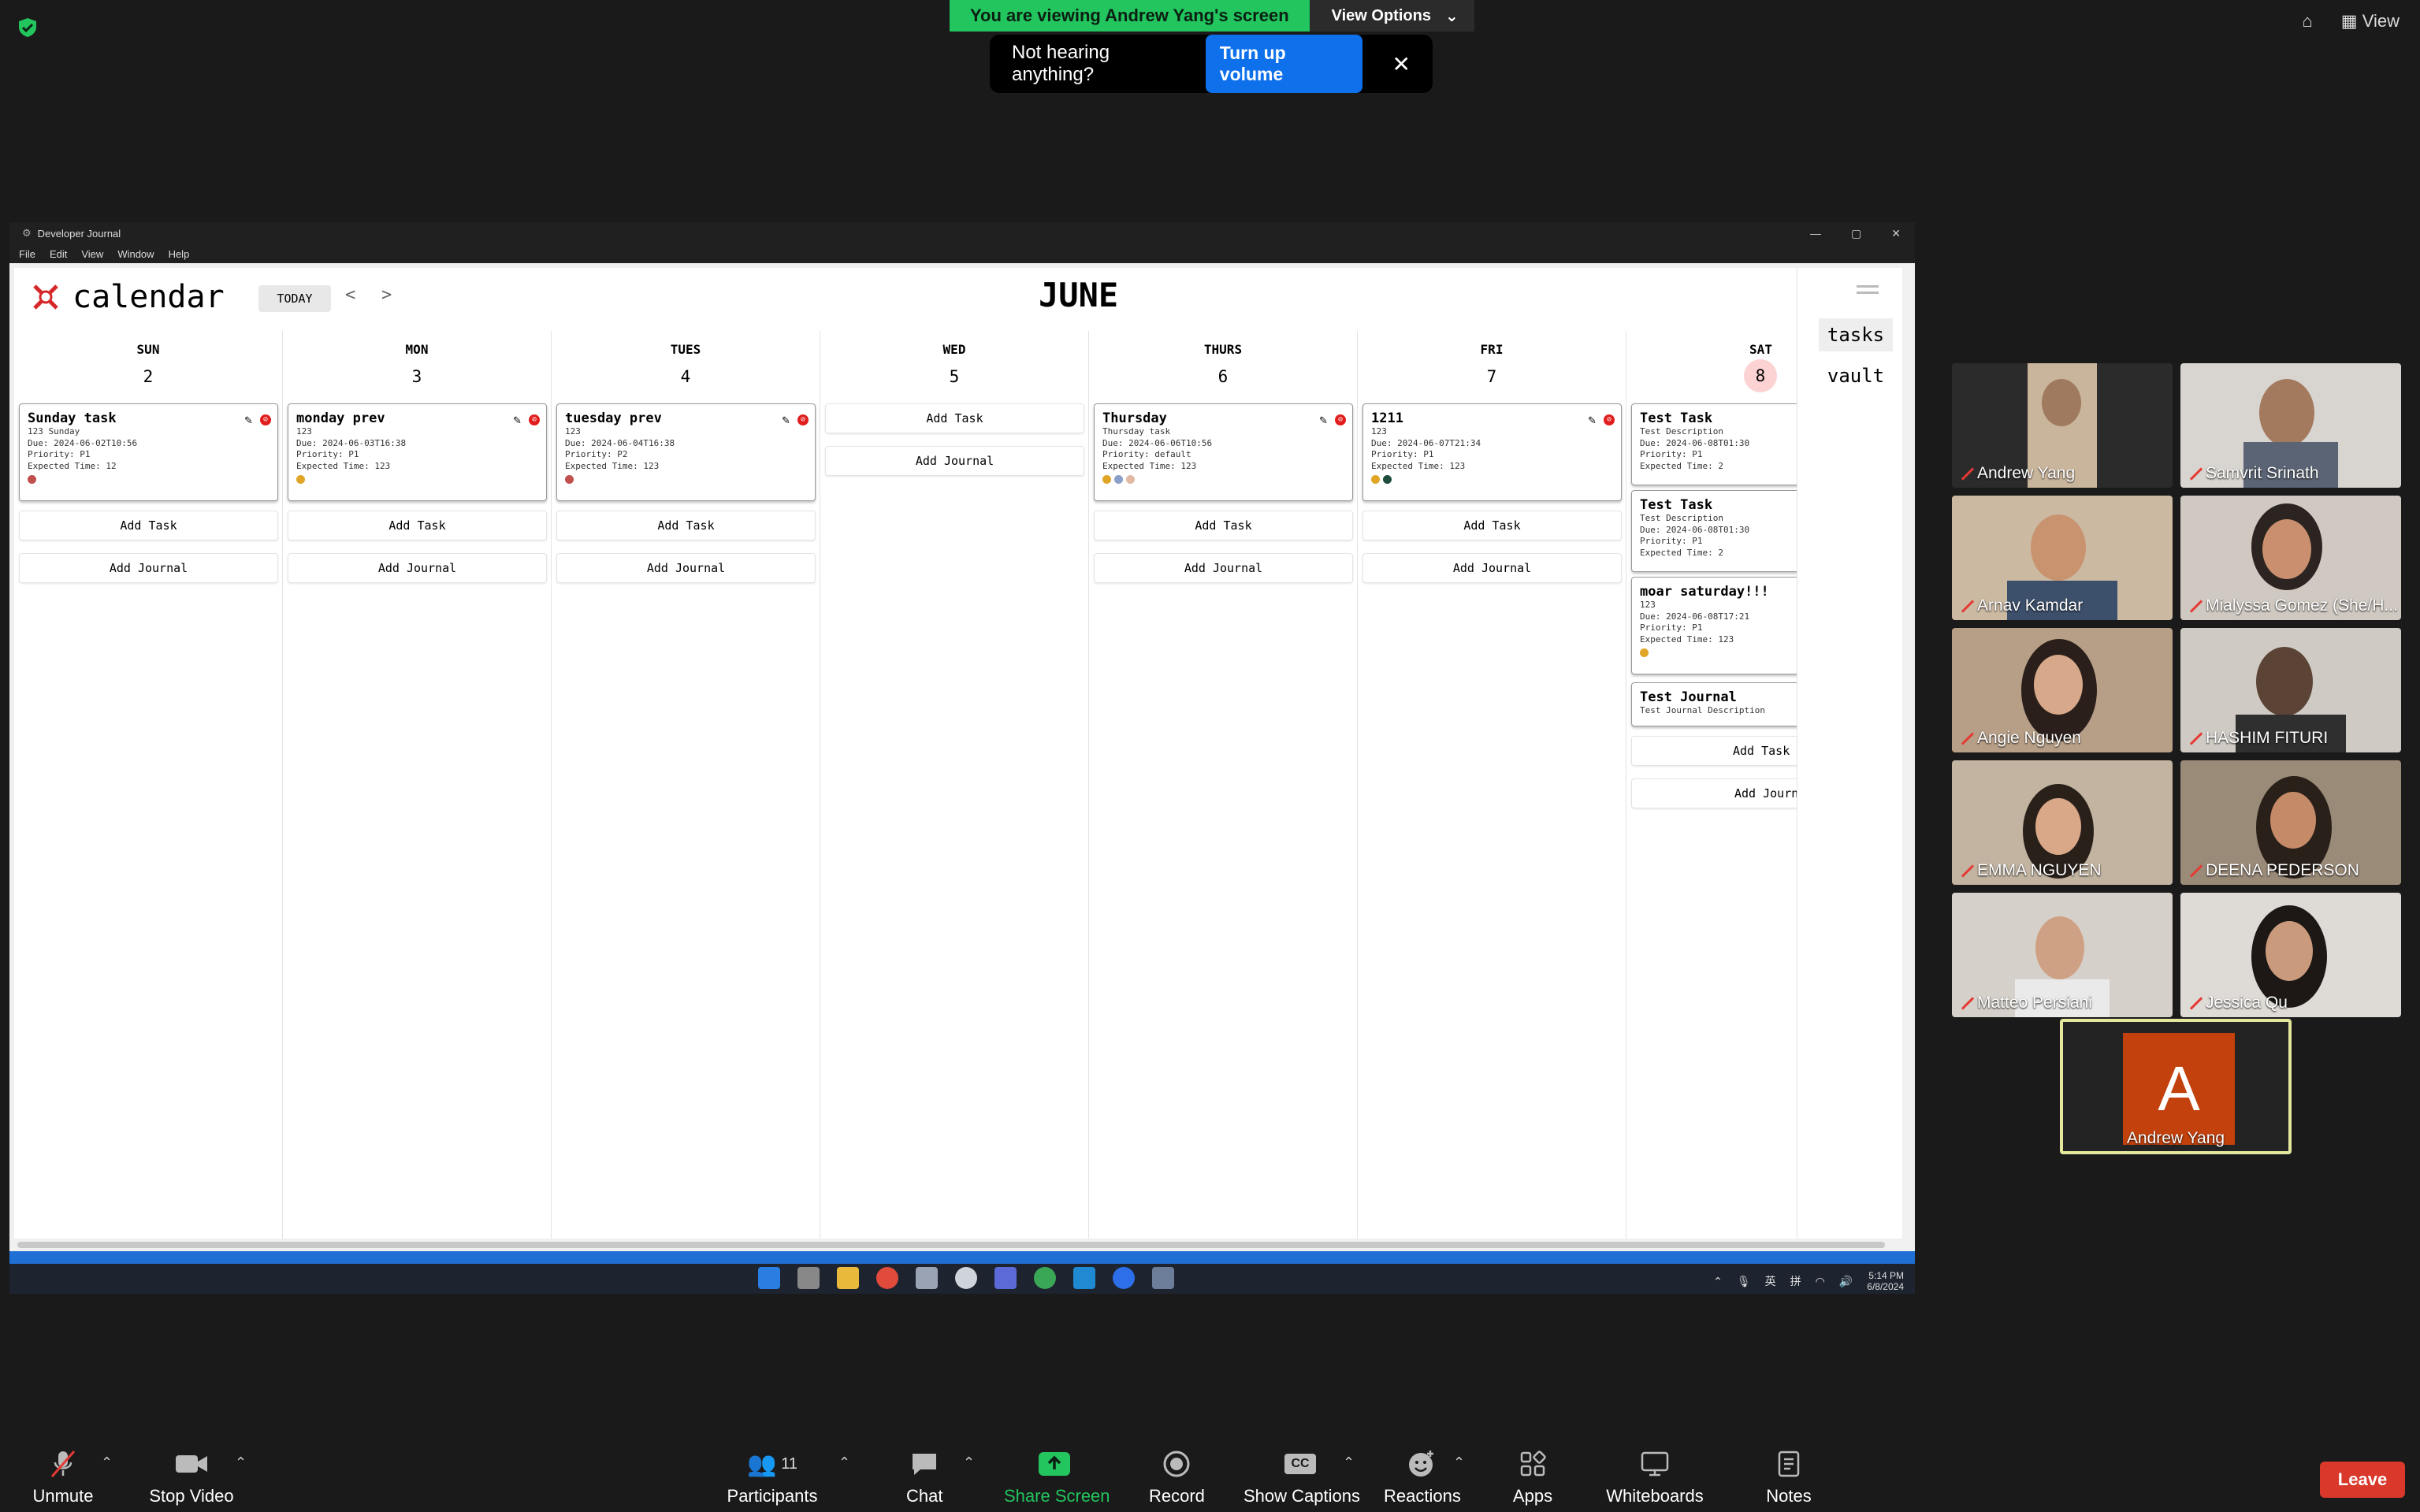  Describe the element at coordinates (1163, 1278) in the screenshot. I see `electron-icon` at that location.